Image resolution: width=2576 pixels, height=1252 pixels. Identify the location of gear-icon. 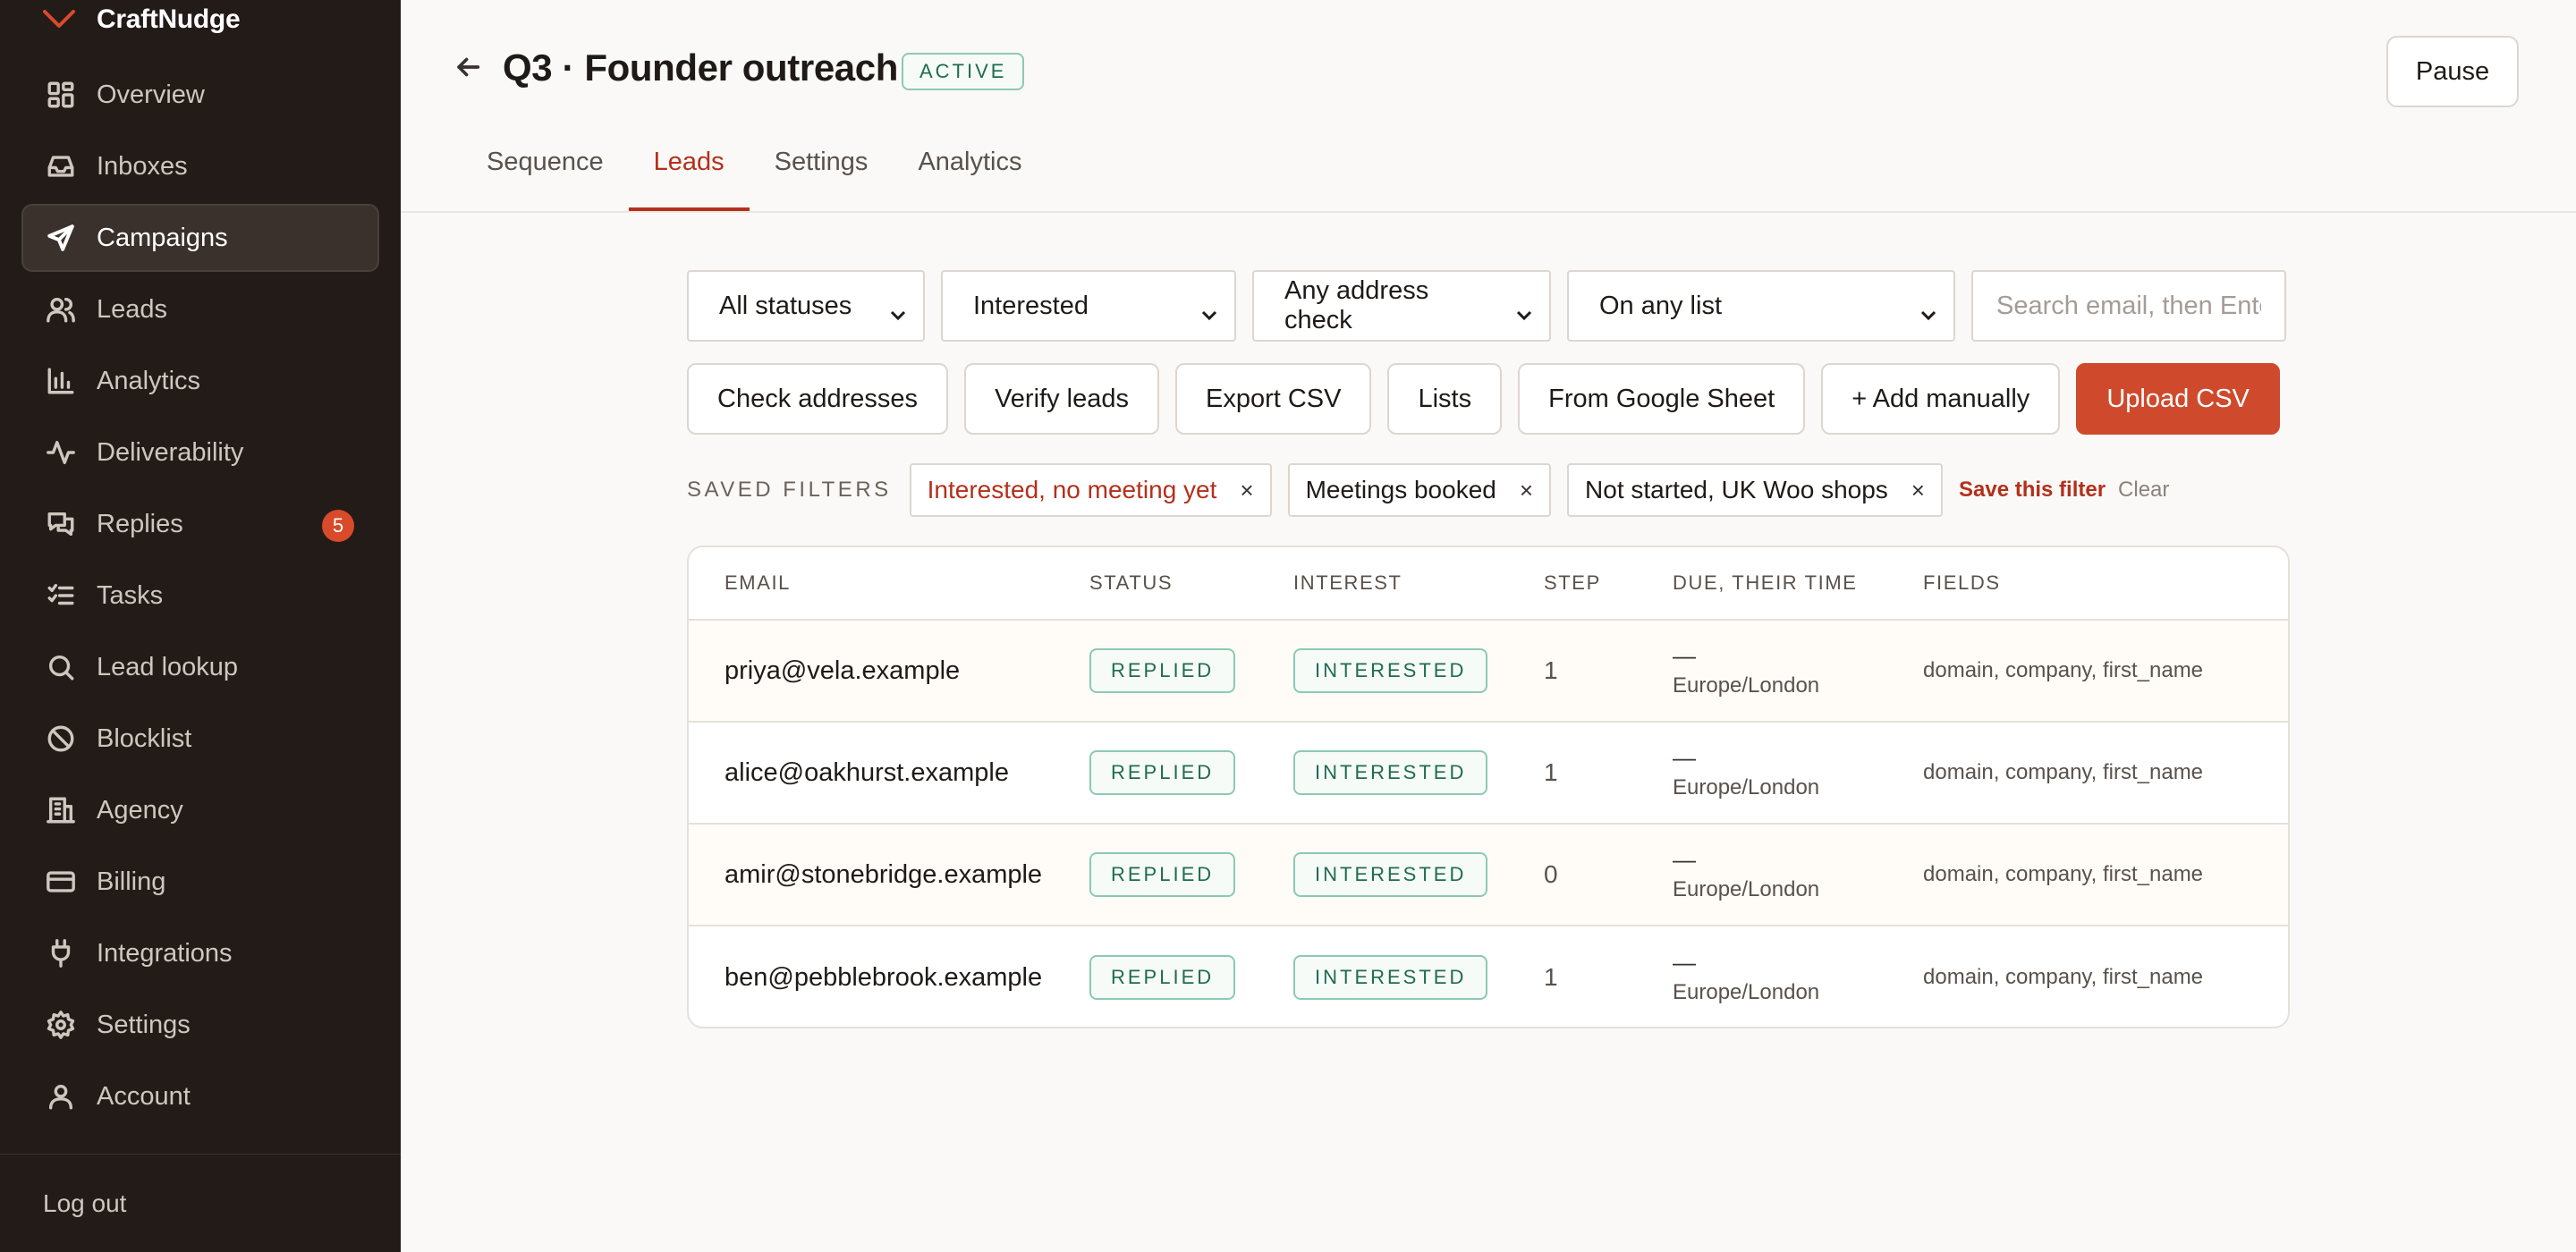
(61, 1025).